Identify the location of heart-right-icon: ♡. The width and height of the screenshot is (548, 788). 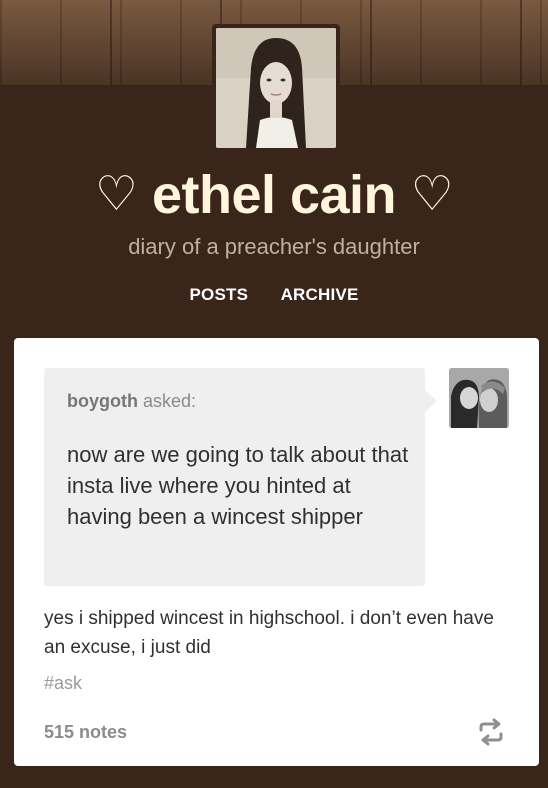
(432, 194).